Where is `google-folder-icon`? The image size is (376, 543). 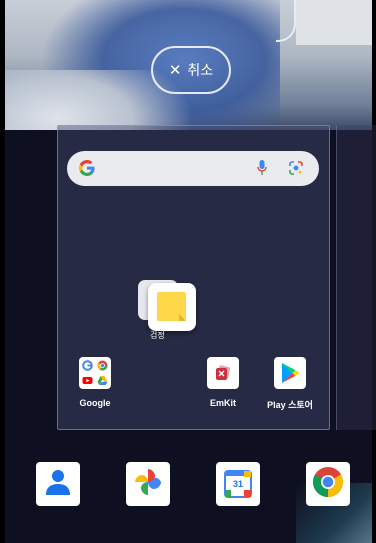 google-folder-icon is located at coordinates (95, 373).